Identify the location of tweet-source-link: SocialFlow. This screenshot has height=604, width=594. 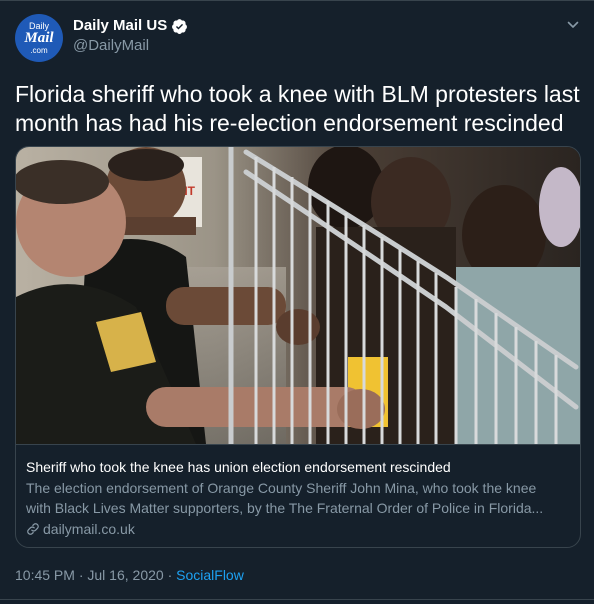
(210, 575).